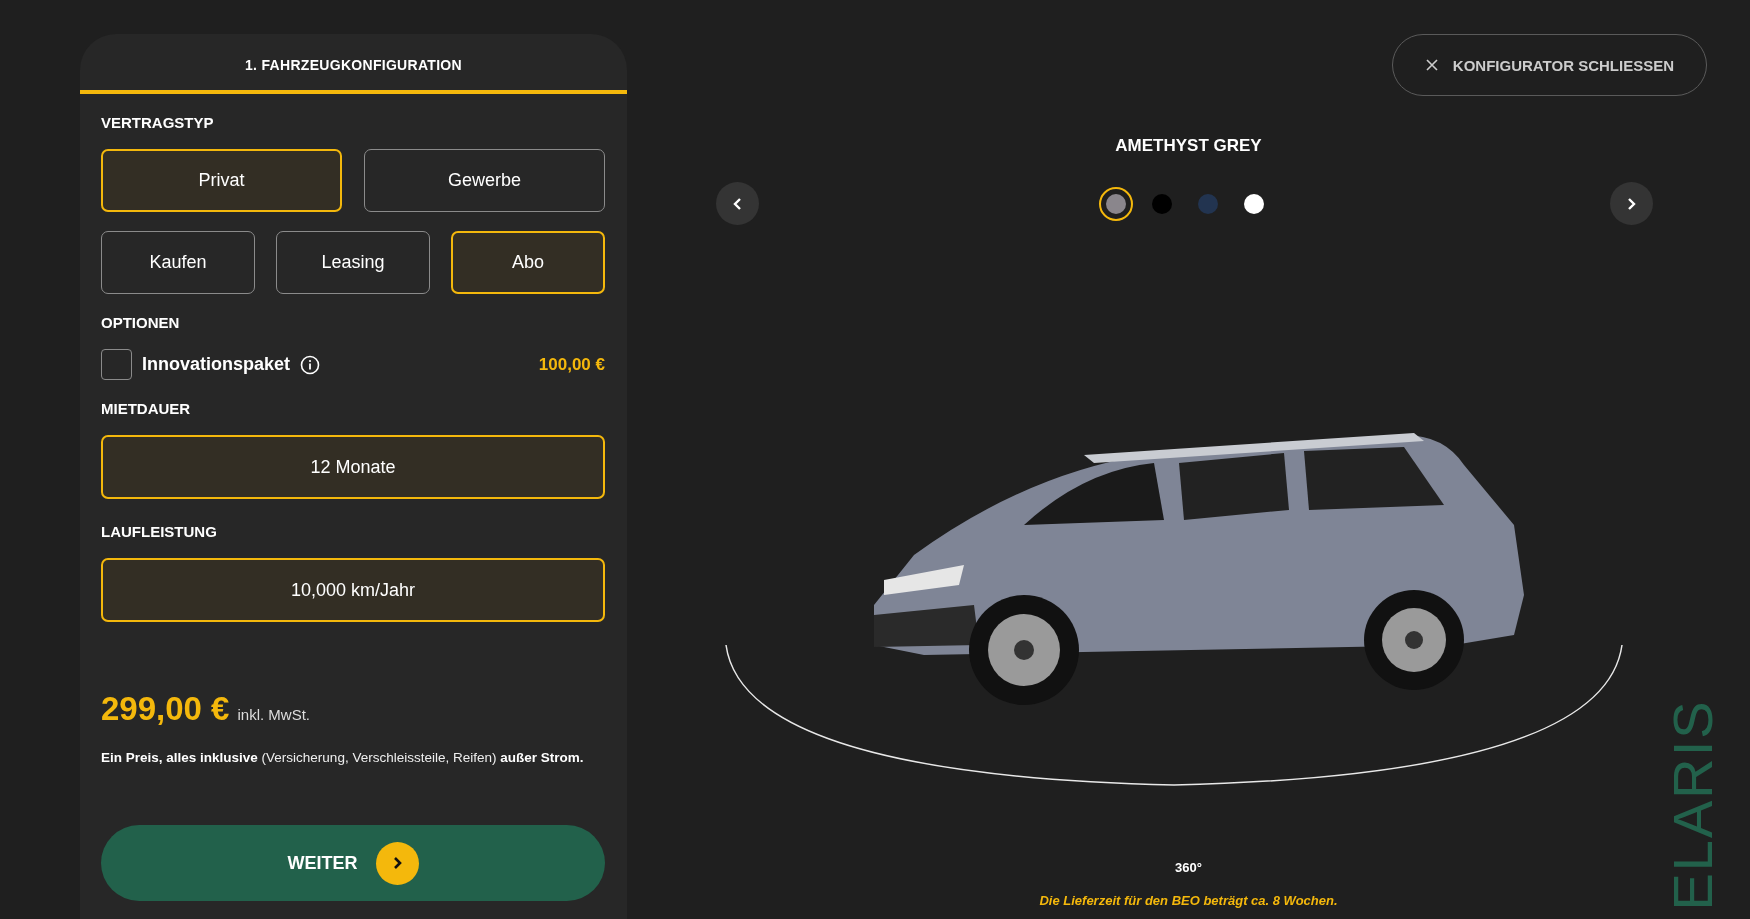 The width and height of the screenshot is (1750, 919). What do you see at coordinates (159, 531) in the screenshot?
I see `section-label: LAUFLEISTUNG` at bounding box center [159, 531].